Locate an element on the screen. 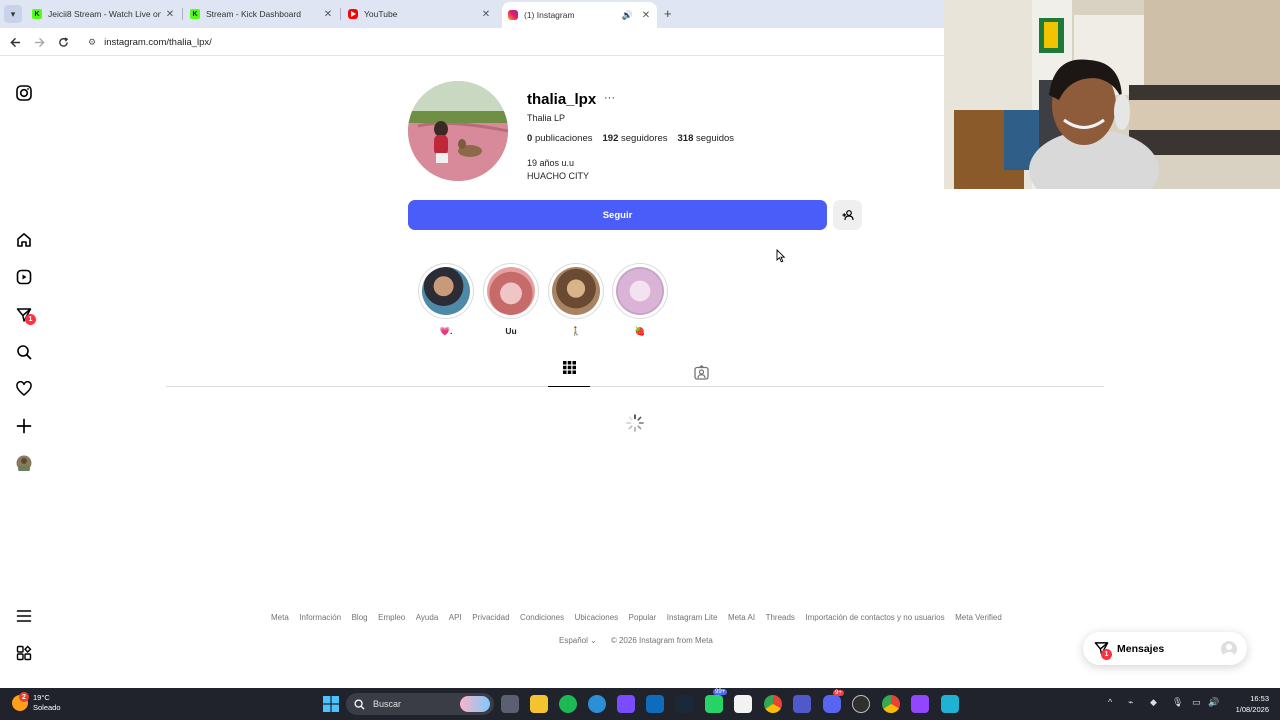 The height and width of the screenshot is (720, 1280). footer-link: Información is located at coordinates (320, 617).